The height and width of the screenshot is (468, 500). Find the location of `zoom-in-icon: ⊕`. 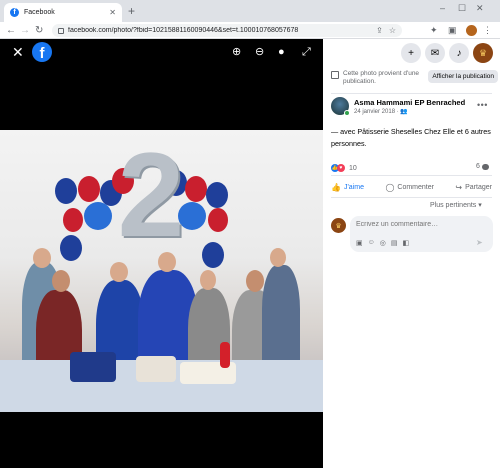

zoom-in-icon: ⊕ is located at coordinates (236, 52).